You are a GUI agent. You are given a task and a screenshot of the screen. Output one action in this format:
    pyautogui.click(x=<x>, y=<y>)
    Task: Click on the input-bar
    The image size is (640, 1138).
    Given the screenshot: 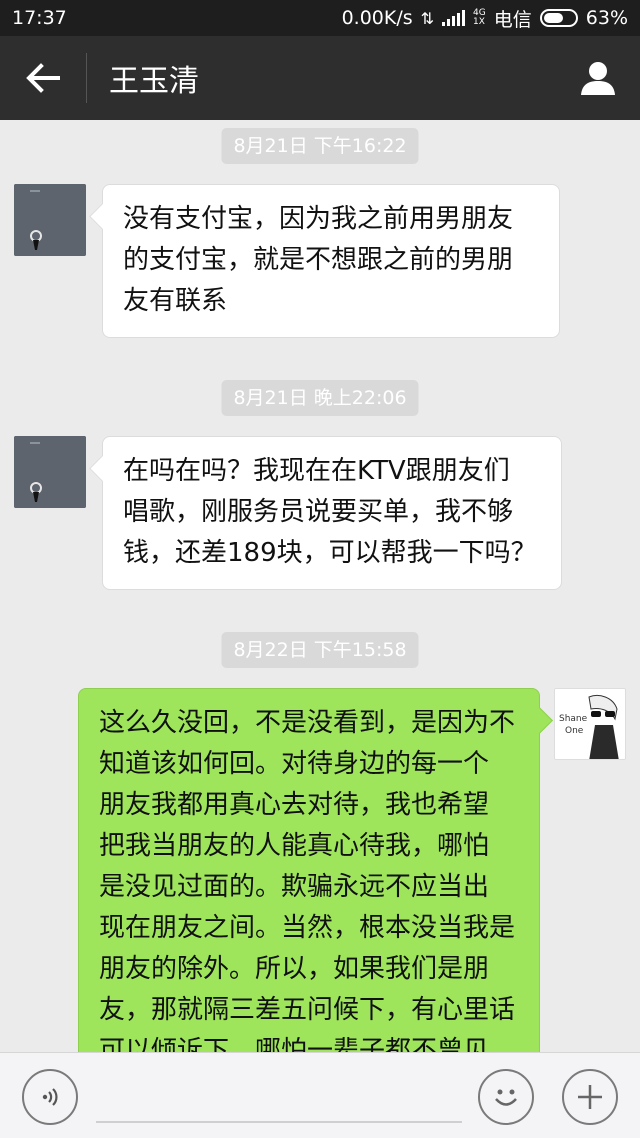 What is the action you would take?
    pyautogui.click(x=320, y=1095)
    